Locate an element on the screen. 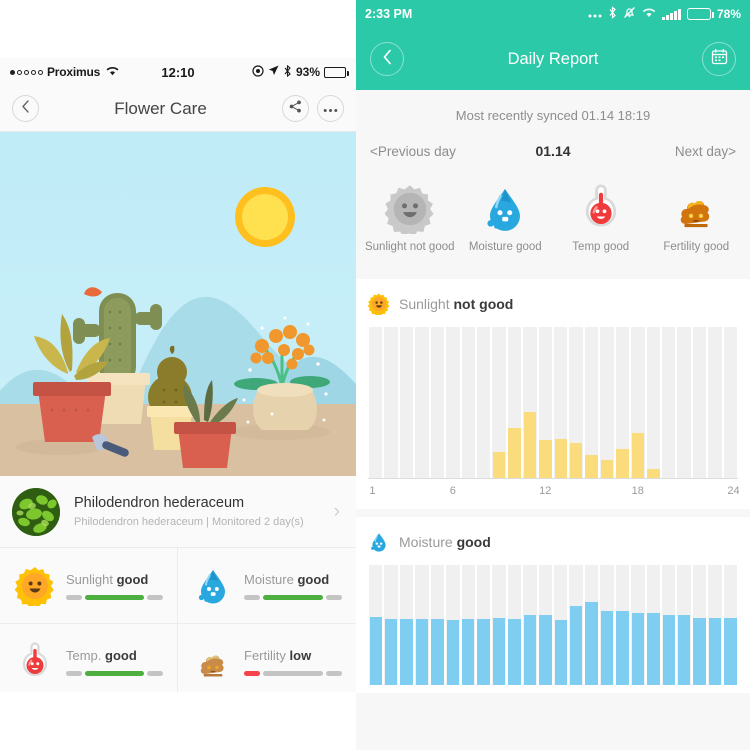 The height and width of the screenshot is (750, 750). moisture-chart-card: Moisture good is located at coordinates (553, 605).